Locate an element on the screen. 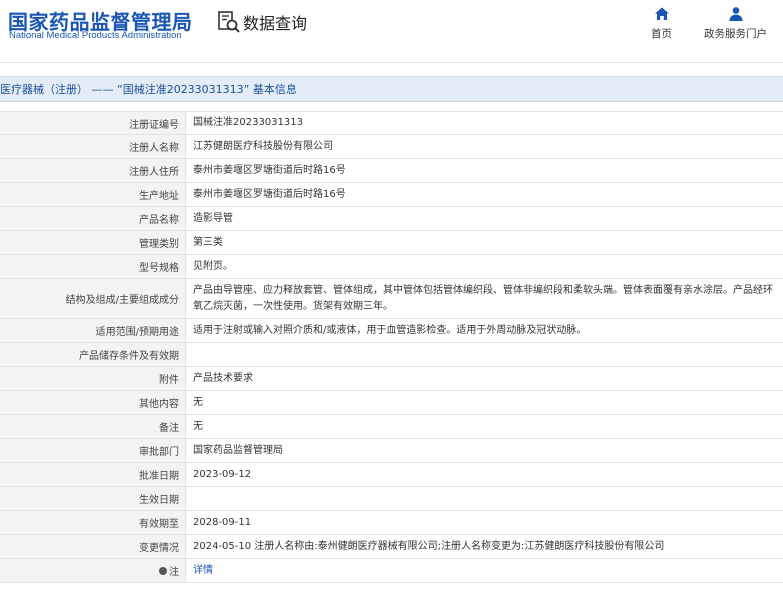 This screenshot has width=783, height=591. field-label-text: 有效期至 is located at coordinates (159, 524).